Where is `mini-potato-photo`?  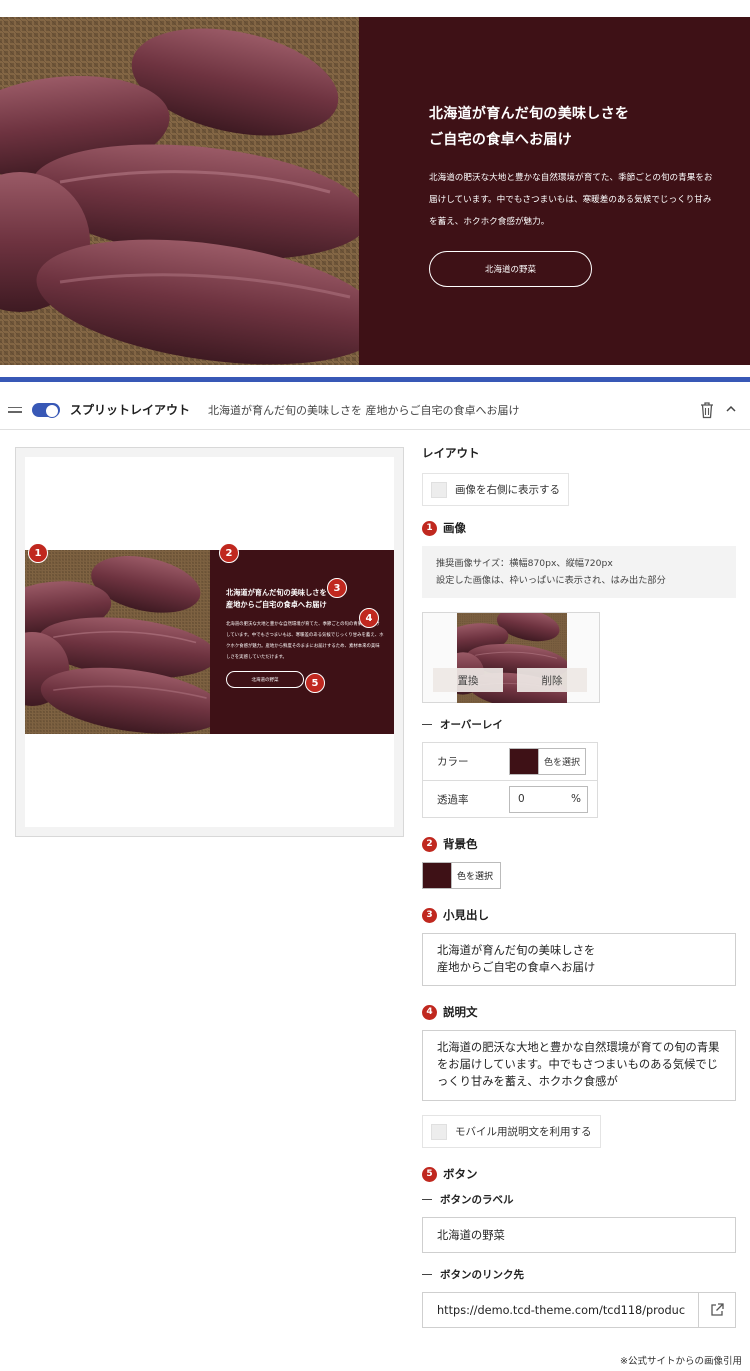 mini-potato-photo is located at coordinates (117, 642).